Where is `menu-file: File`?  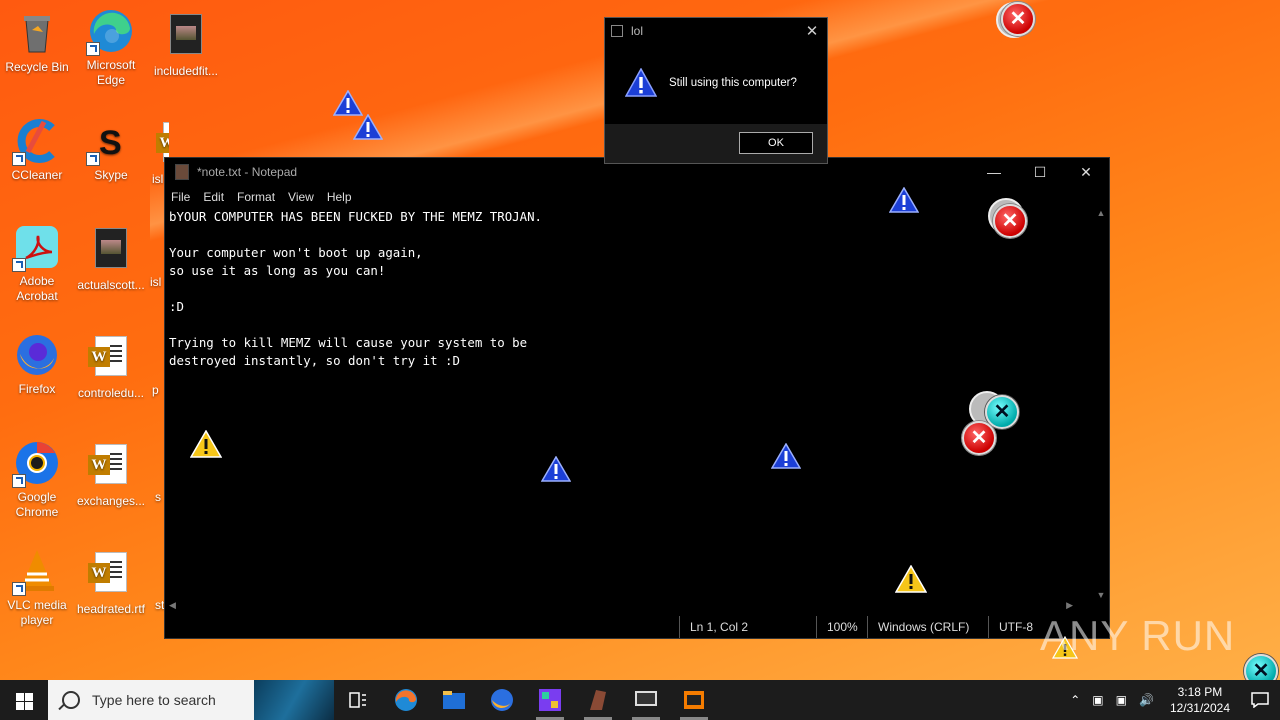
menu-file: File is located at coordinates (180, 197).